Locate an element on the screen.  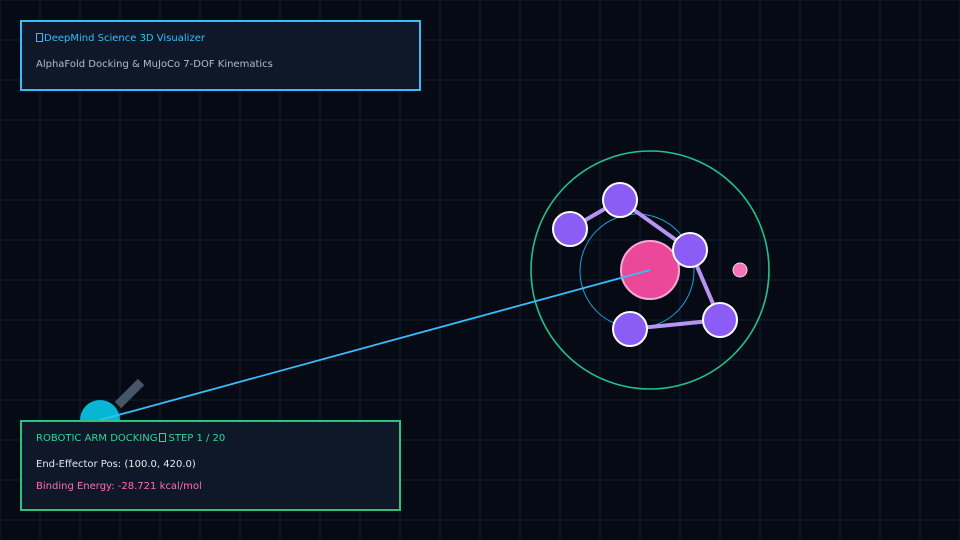
mode-step-line: ROBOTIC ARM DOCKING STEP 1 / 20 is located at coordinates (130, 438).